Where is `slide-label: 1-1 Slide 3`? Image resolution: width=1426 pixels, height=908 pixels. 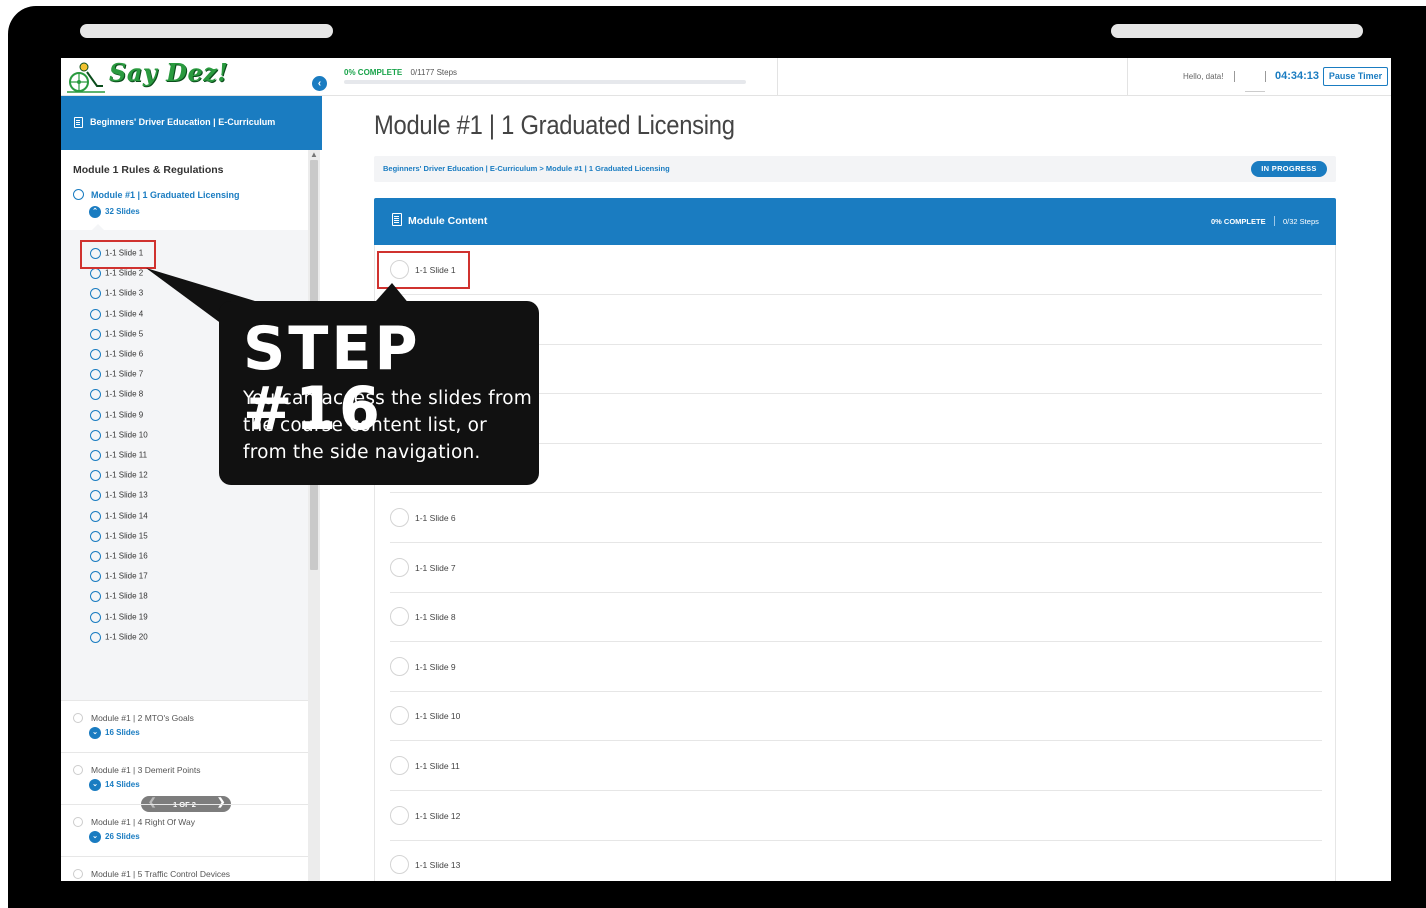
slide-label: 1-1 Slide 3 is located at coordinates (124, 293).